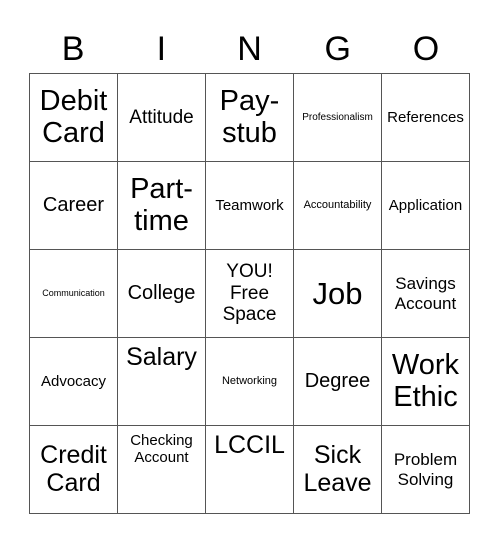  What do you see at coordinates (162, 470) in the screenshot?
I see `bingo-cell: Checking Account` at bounding box center [162, 470].